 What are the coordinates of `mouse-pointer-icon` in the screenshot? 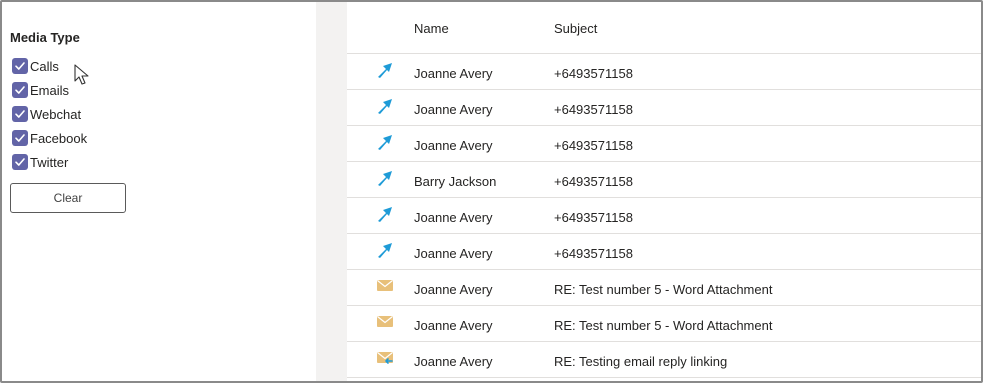 It's located at (81, 74).